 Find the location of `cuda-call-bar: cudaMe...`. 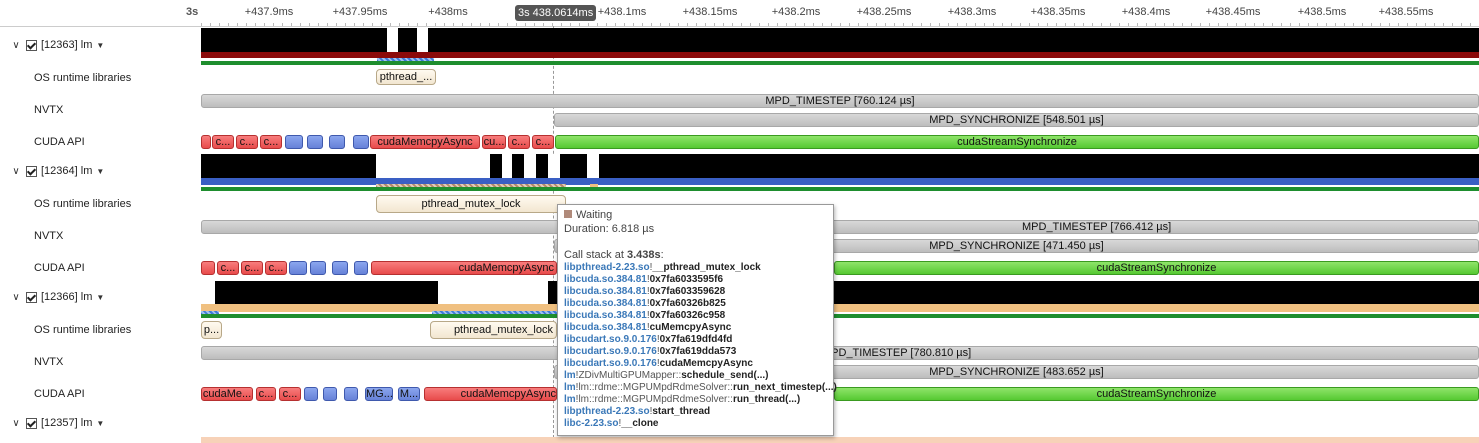

cuda-call-bar: cudaMe... is located at coordinates (227, 394).